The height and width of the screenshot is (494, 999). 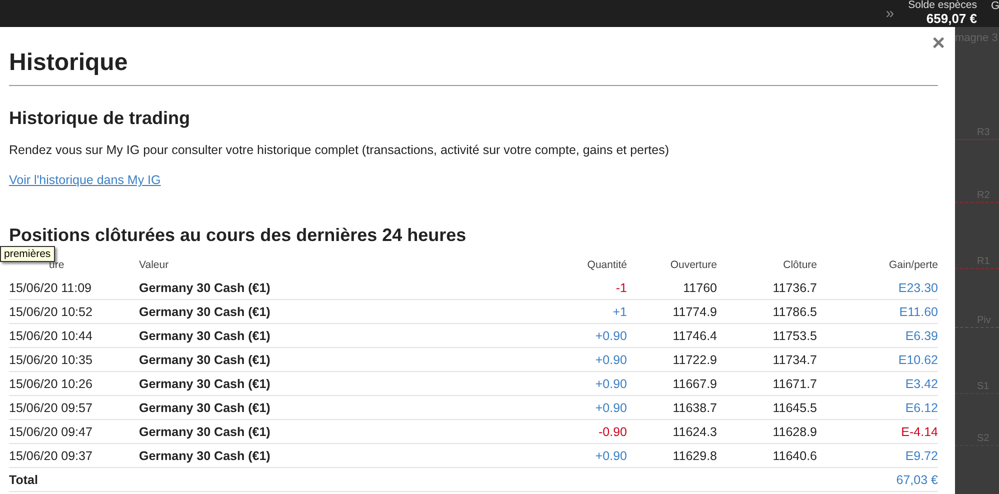 What do you see at coordinates (794, 431) in the screenshot?
I see `close-price-cell-text: 11628.9` at bounding box center [794, 431].